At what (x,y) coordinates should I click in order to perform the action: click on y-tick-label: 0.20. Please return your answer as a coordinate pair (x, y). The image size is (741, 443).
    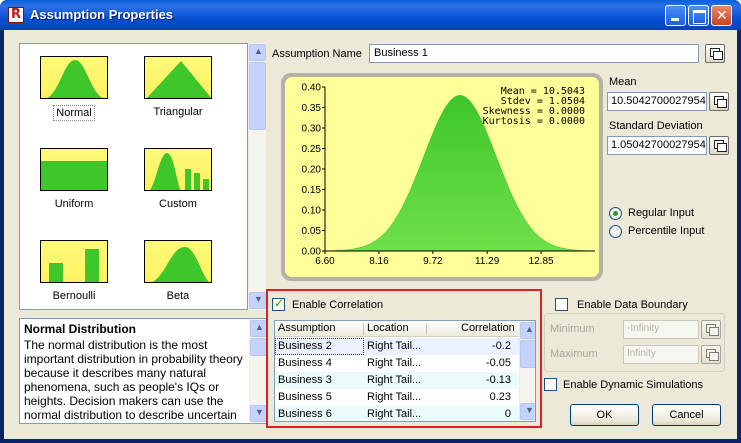
    Looking at the image, I should click on (312, 170).